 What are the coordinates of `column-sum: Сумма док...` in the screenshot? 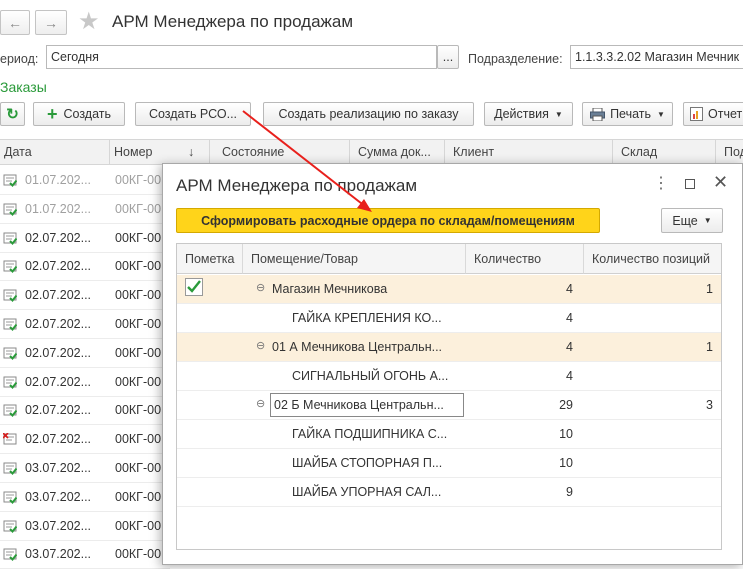 It's located at (397, 152).